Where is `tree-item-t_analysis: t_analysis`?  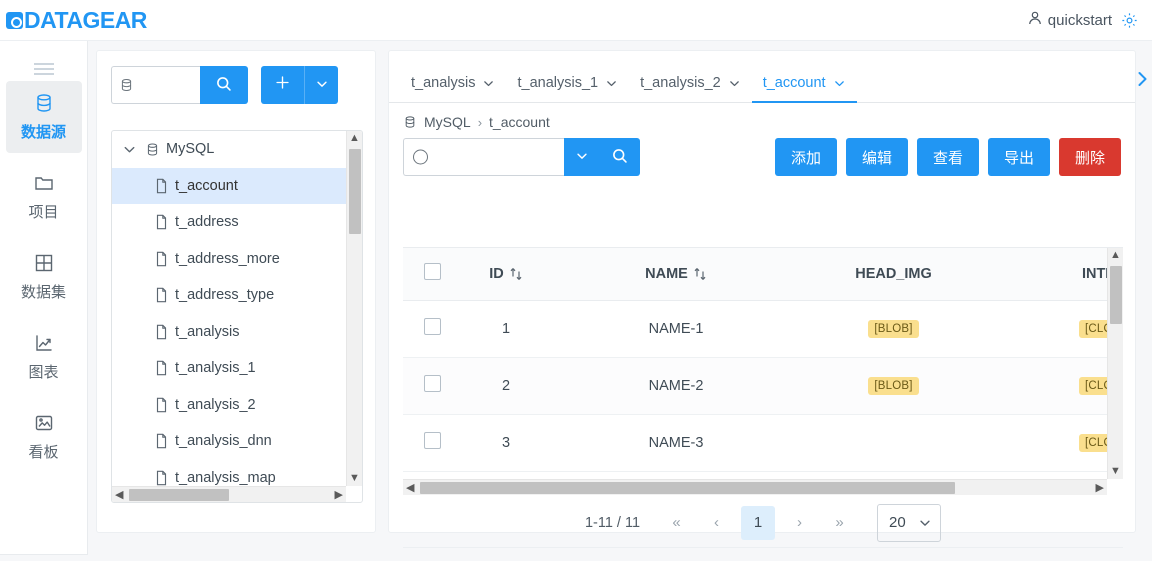
tree-item-t_analysis: t_analysis is located at coordinates (229, 332).